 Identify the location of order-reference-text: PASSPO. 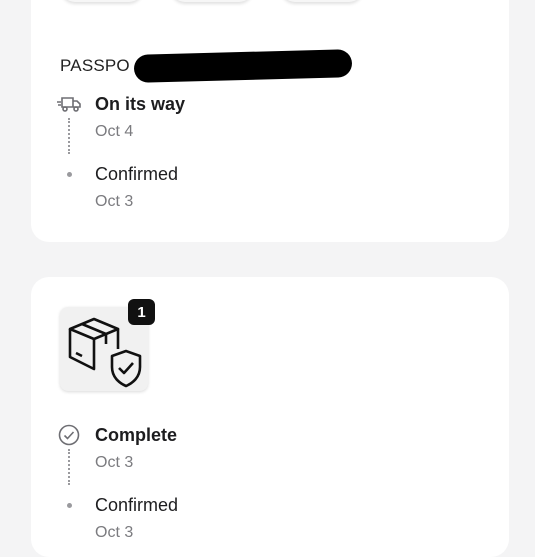
(95, 65).